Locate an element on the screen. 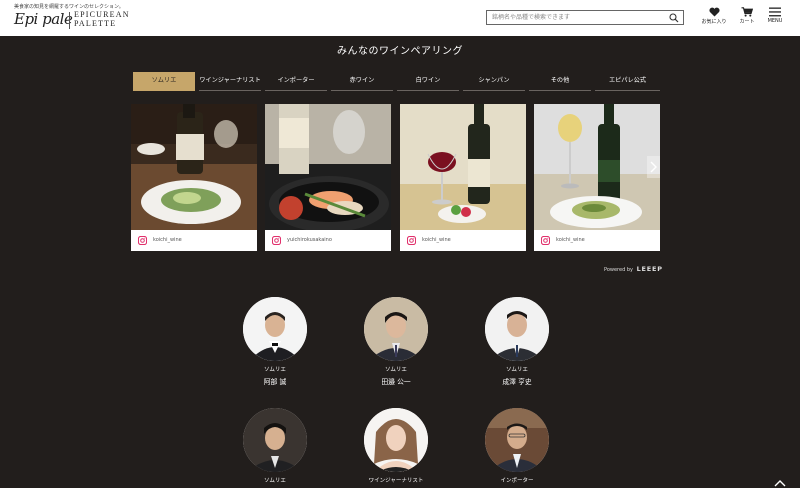  powered-by: Powered by LEEEP is located at coordinates (633, 269).